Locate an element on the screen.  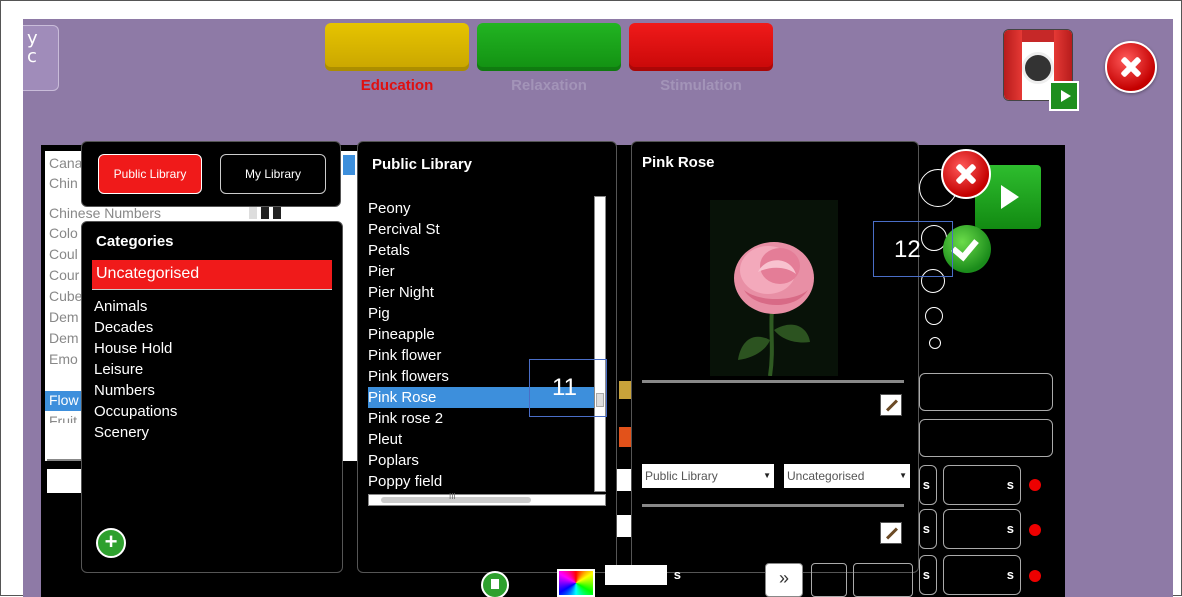
seconds-input is located at coordinates (636, 575).